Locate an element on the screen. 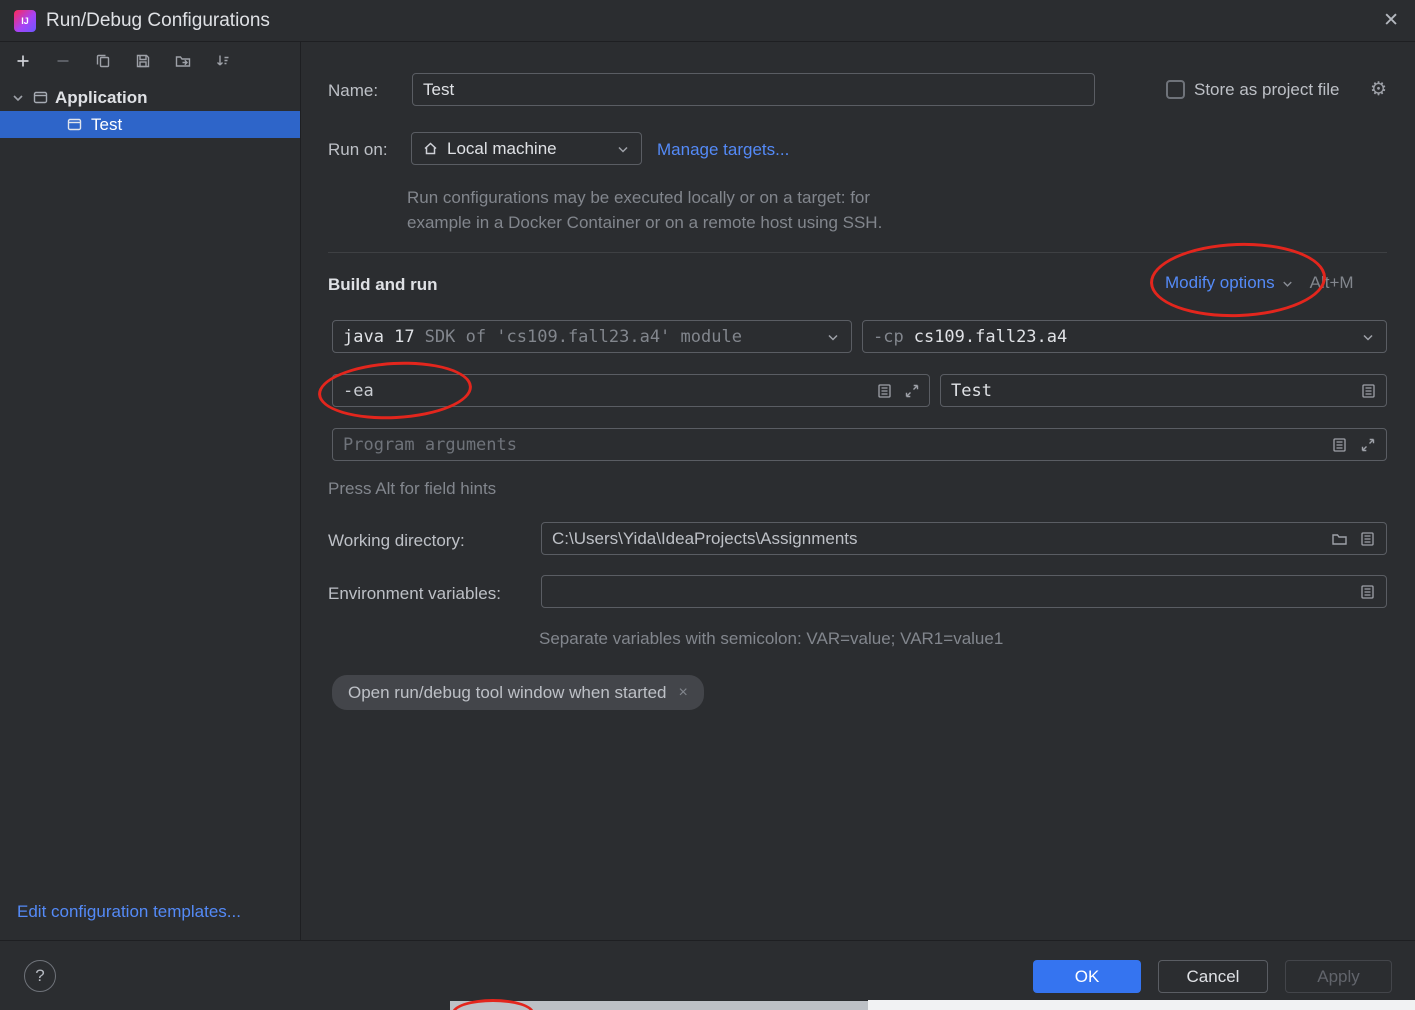 This screenshot has height=1010, width=1415. environment-variables-field is located at coordinates (964, 591).